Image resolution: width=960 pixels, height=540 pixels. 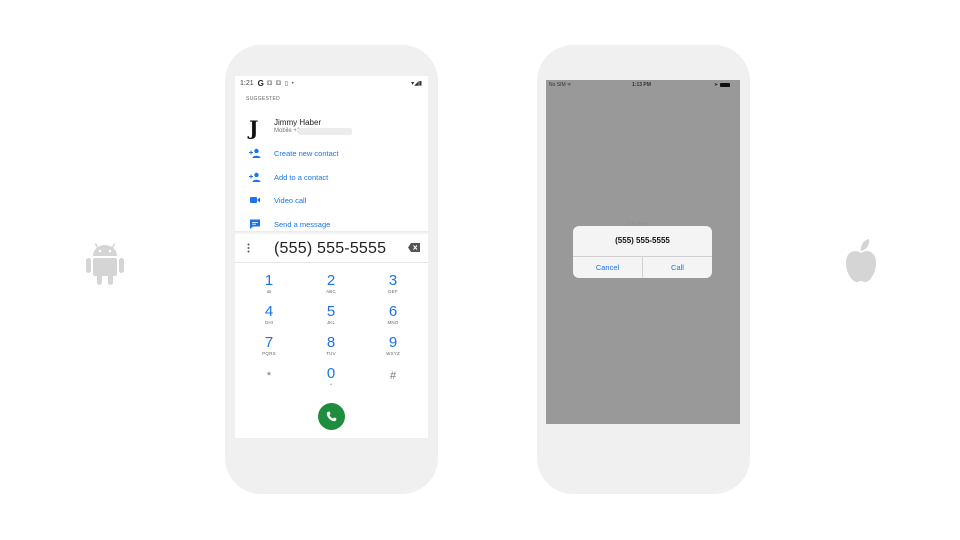 What do you see at coordinates (269, 280) in the screenshot?
I see `key-digit: 1` at bounding box center [269, 280].